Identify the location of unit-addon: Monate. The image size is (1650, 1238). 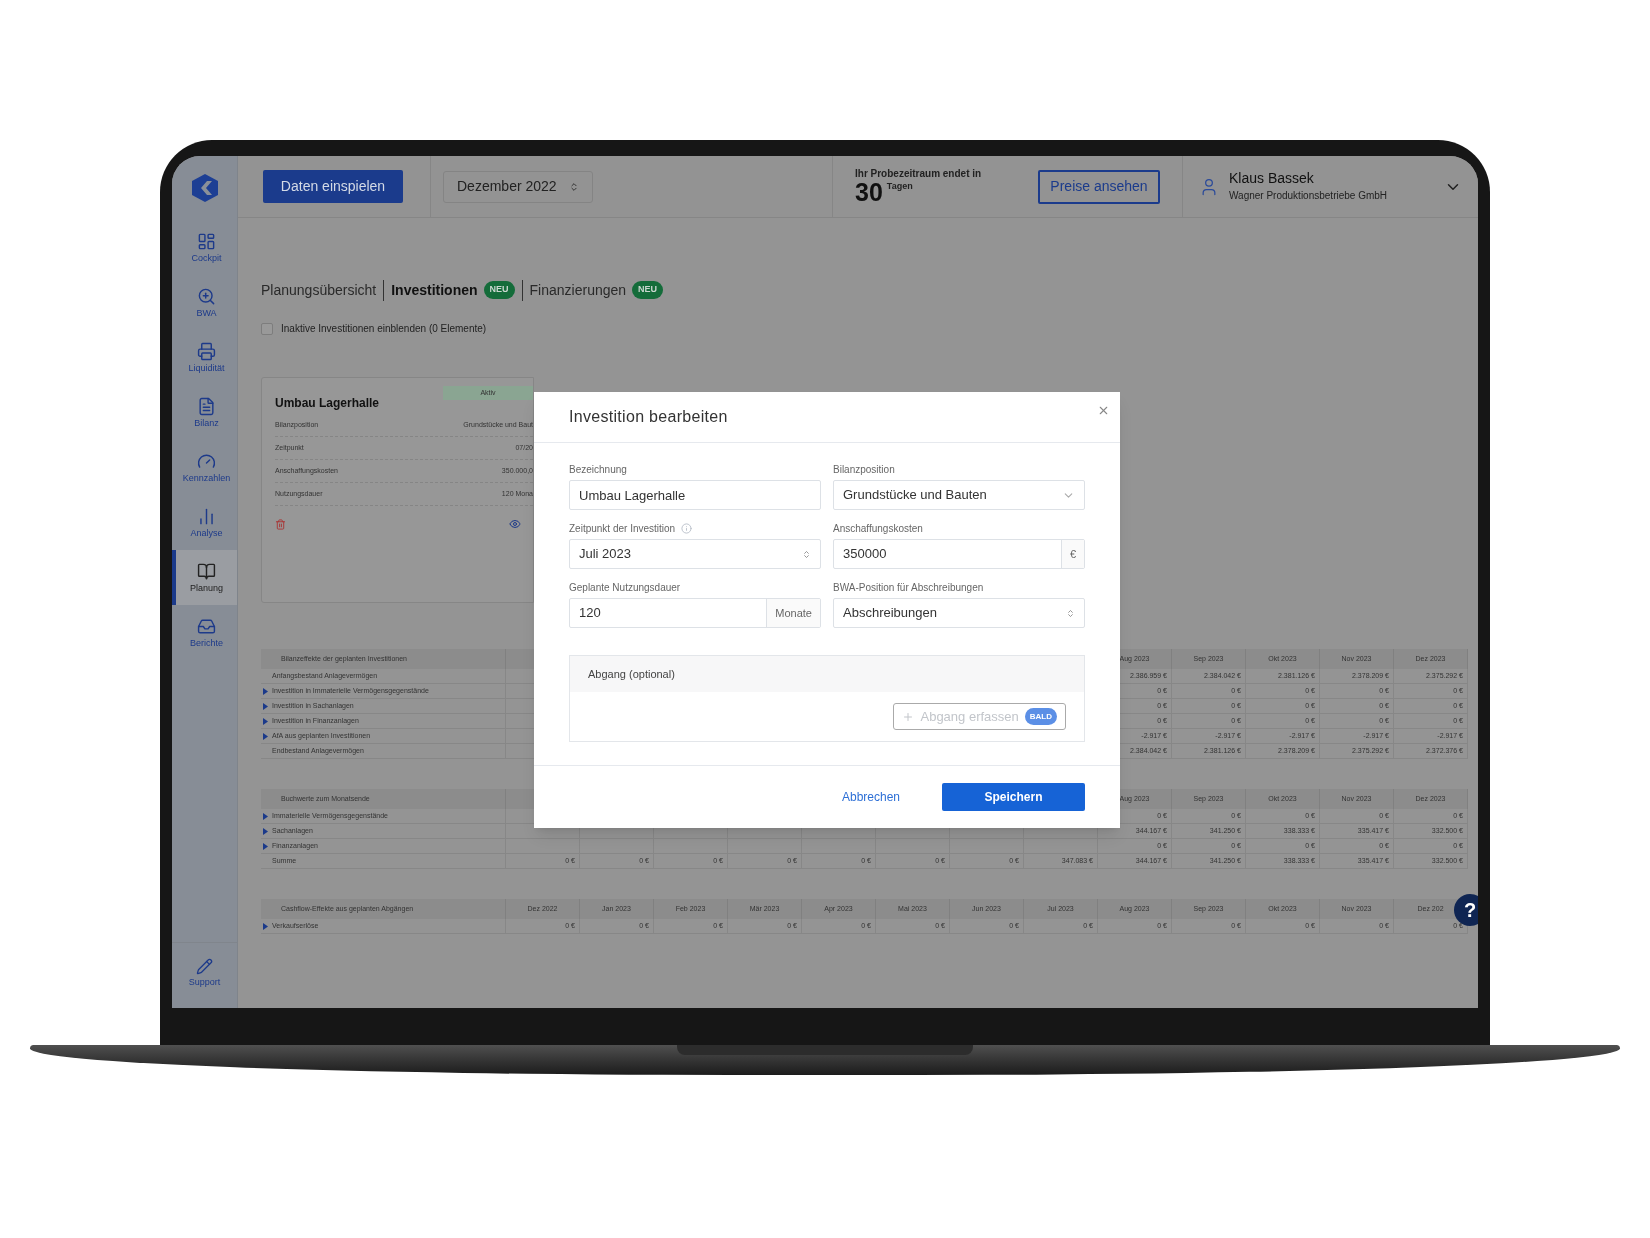
(793, 613).